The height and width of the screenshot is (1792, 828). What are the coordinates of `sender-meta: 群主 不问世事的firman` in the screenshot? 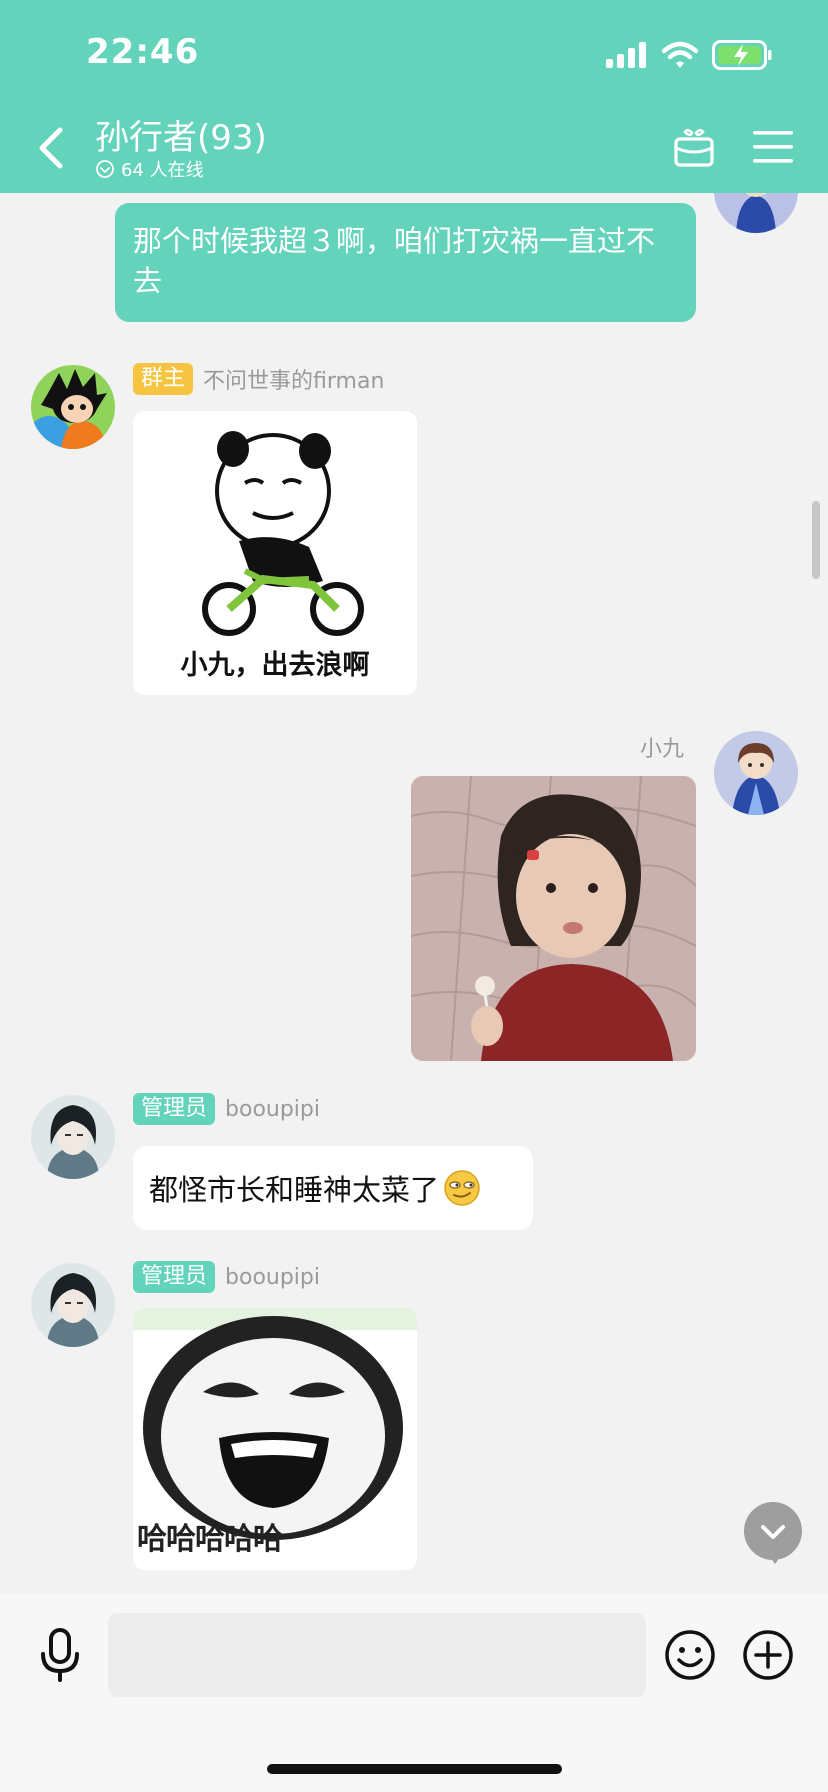 It's located at (258, 379).